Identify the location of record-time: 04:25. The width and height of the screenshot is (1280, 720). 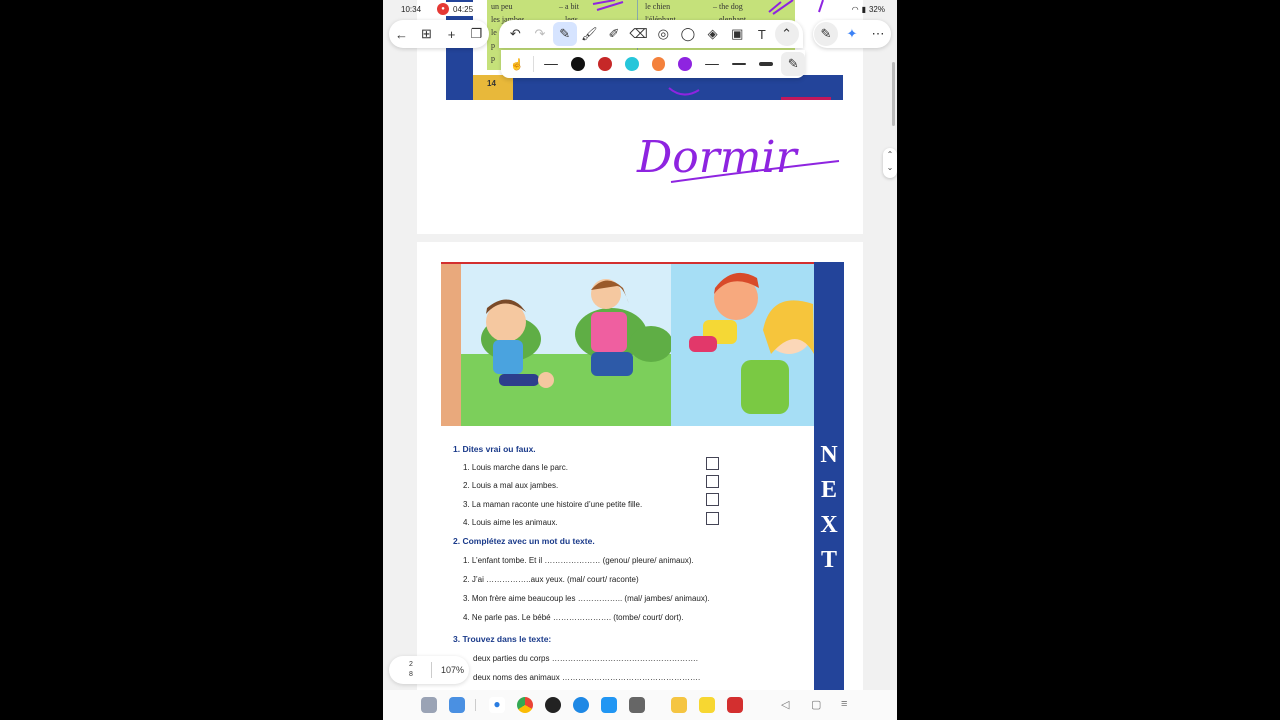
(463, 9).